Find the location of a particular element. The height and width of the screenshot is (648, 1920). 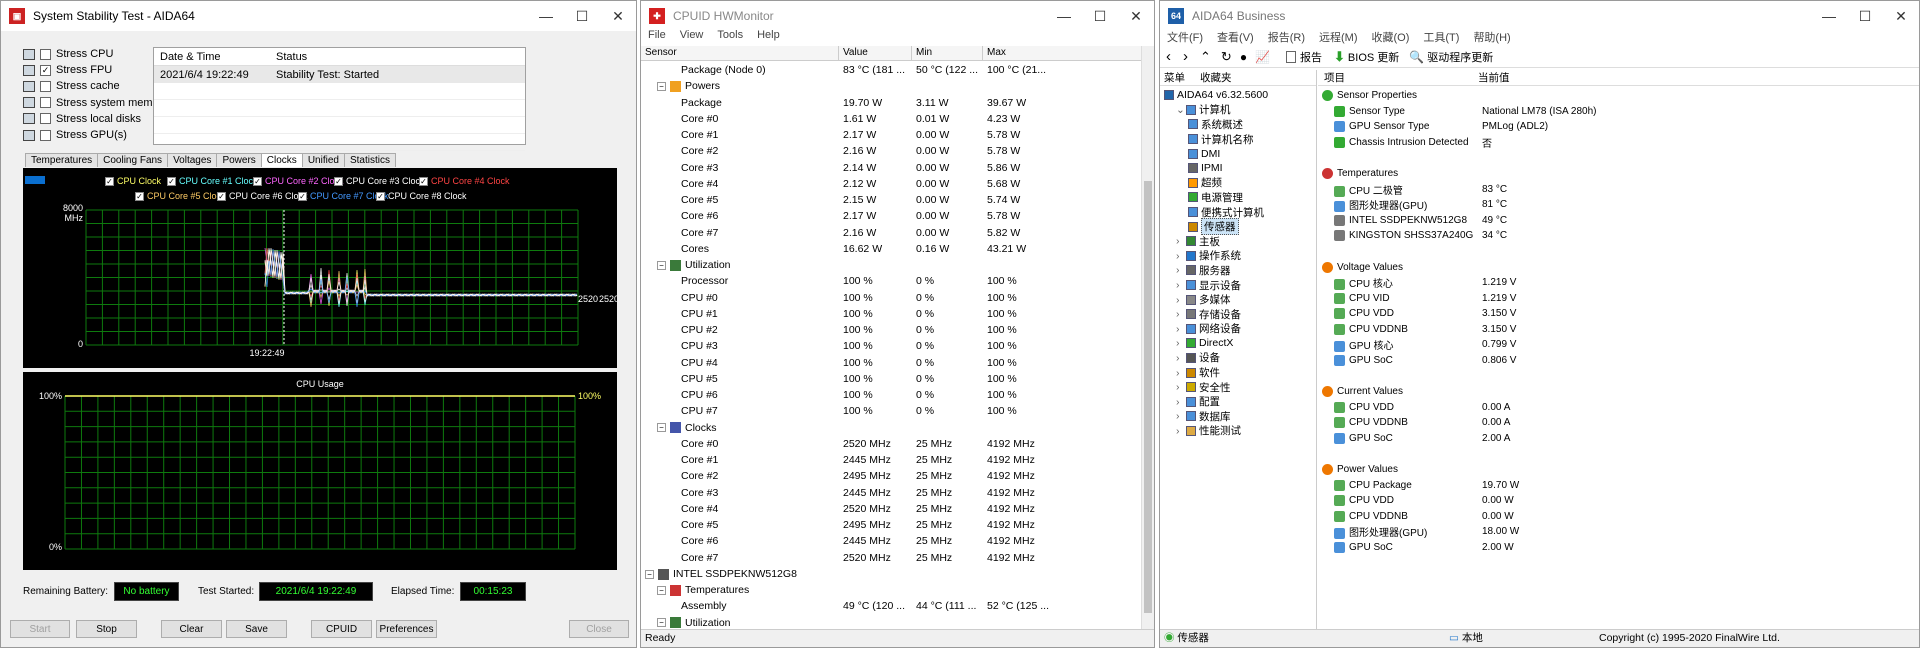

close-window-button: ✕ is located at coordinates (618, 16).